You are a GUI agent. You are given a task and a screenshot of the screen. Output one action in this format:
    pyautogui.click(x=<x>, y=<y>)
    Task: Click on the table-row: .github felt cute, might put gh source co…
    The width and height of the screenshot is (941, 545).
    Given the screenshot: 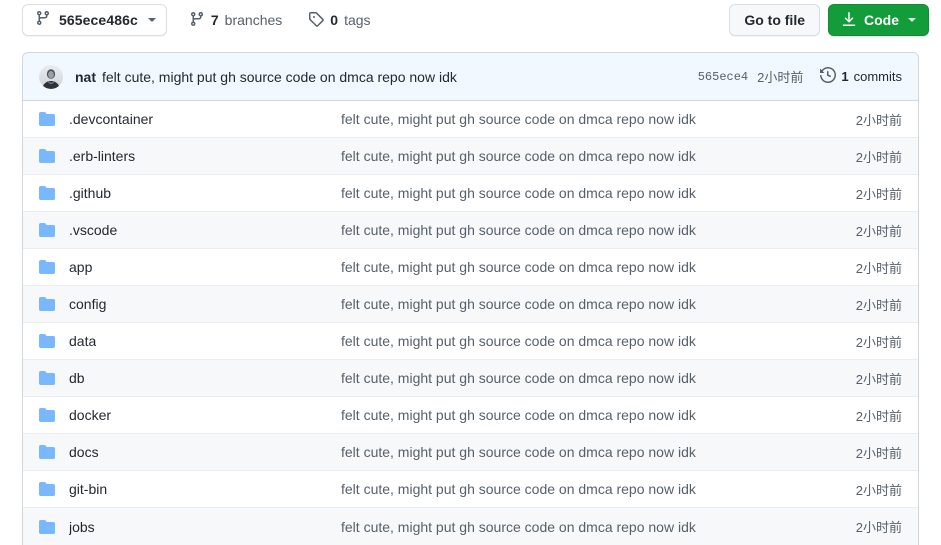 What is the action you would take?
    pyautogui.click(x=470, y=193)
    